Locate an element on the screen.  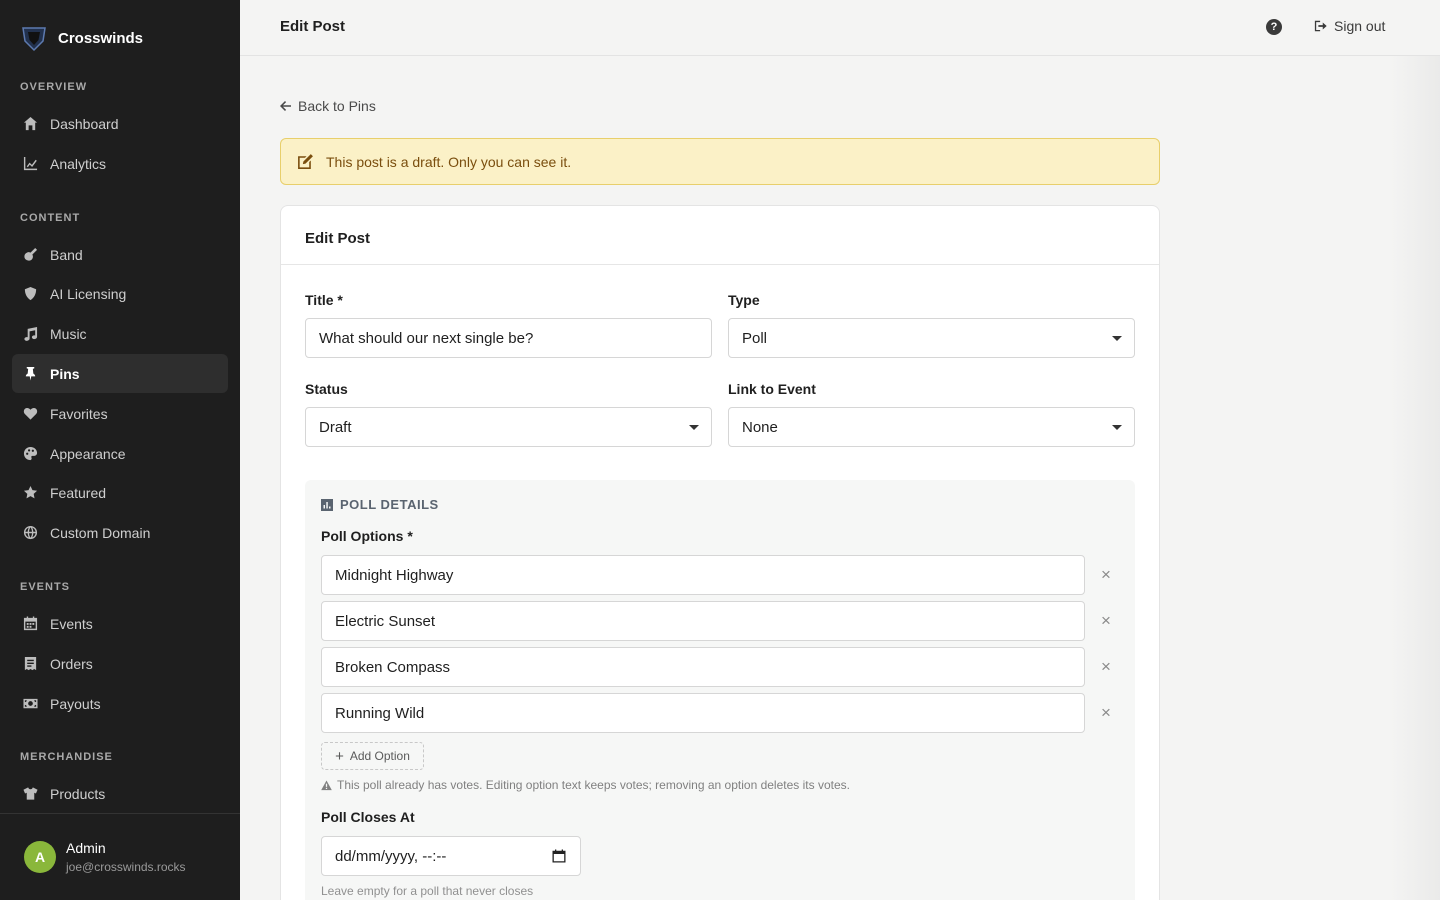
sidebar-item-band: Band is located at coordinates (120, 254).